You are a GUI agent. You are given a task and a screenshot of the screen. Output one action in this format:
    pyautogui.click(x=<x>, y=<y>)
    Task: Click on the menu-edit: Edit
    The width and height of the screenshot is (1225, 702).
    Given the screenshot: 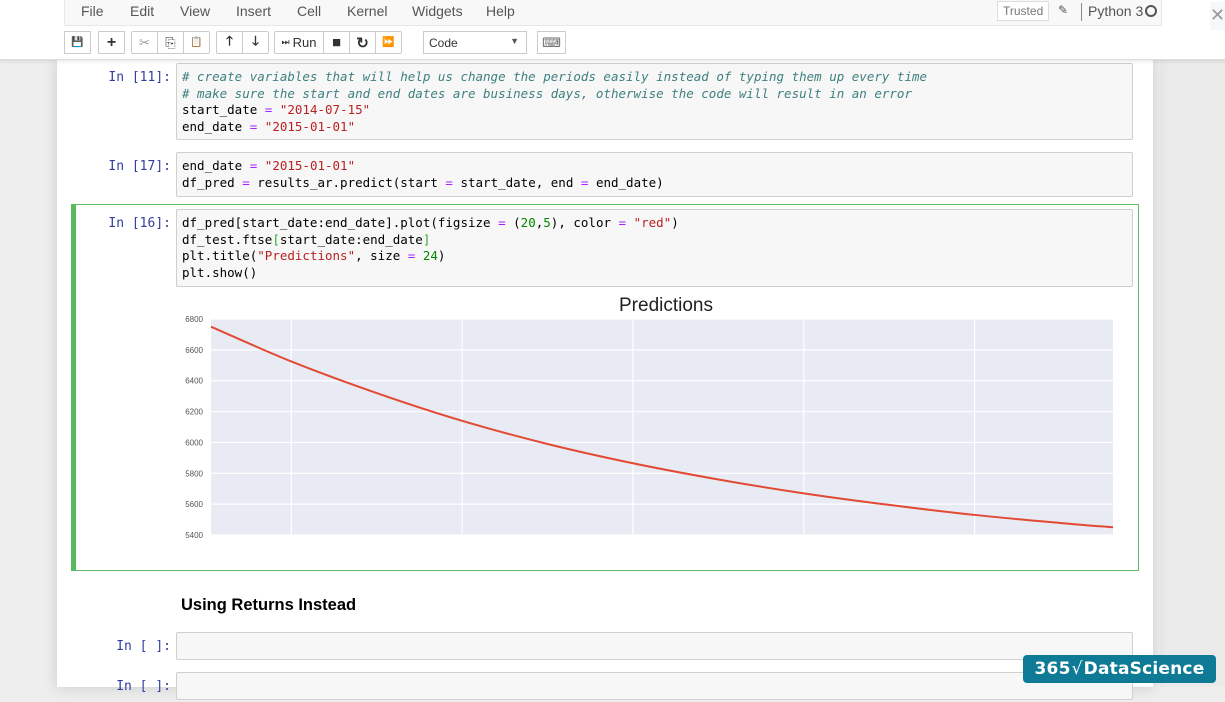 What is the action you would take?
    pyautogui.click(x=142, y=11)
    